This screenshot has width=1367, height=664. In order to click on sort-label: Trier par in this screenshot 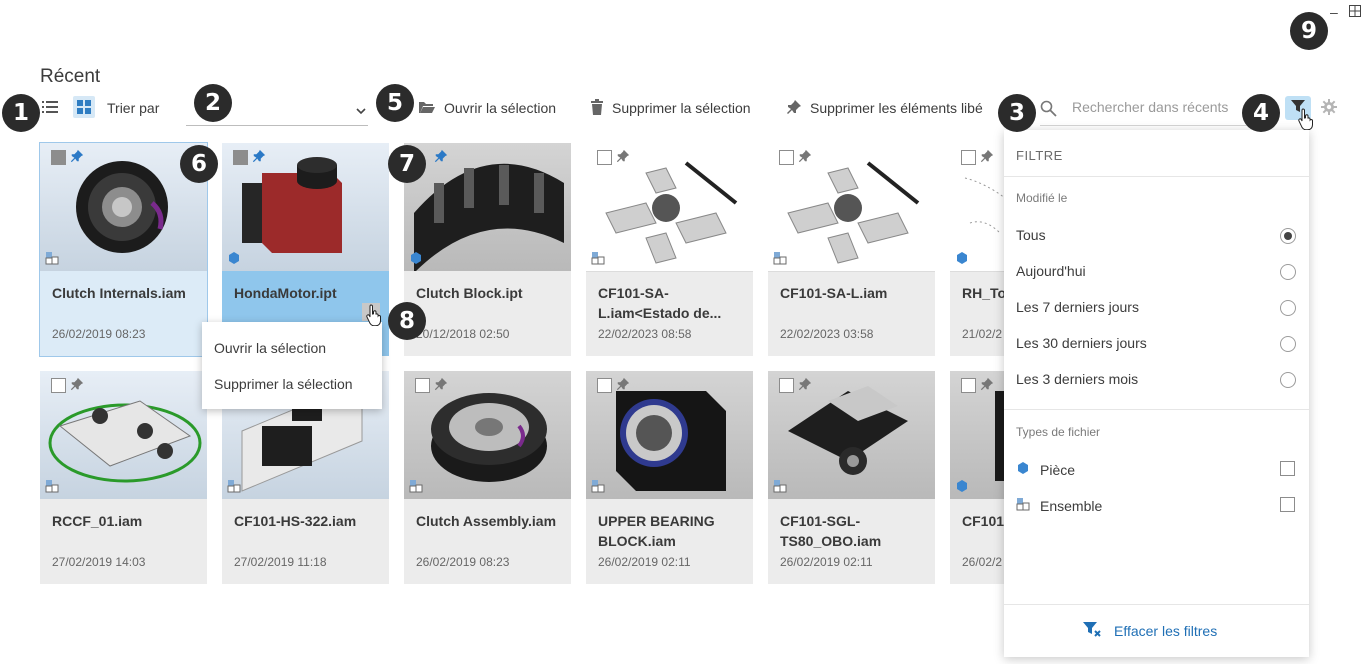, I will do `click(133, 108)`.